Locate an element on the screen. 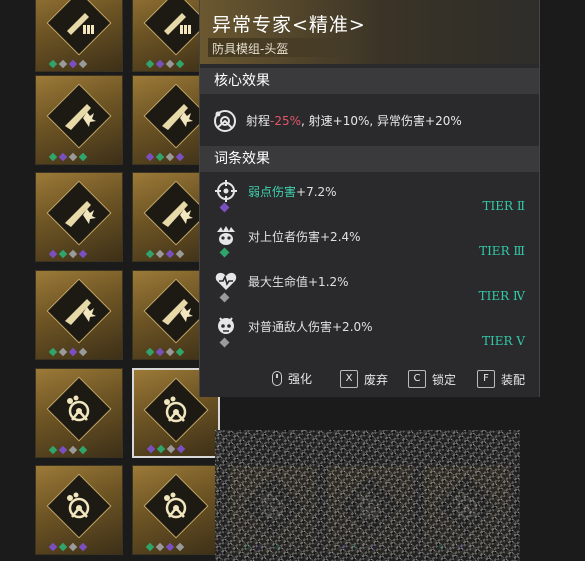 Image resolution: width=585 pixels, height=561 pixels. minion-skull-icon is located at coordinates (226, 325).